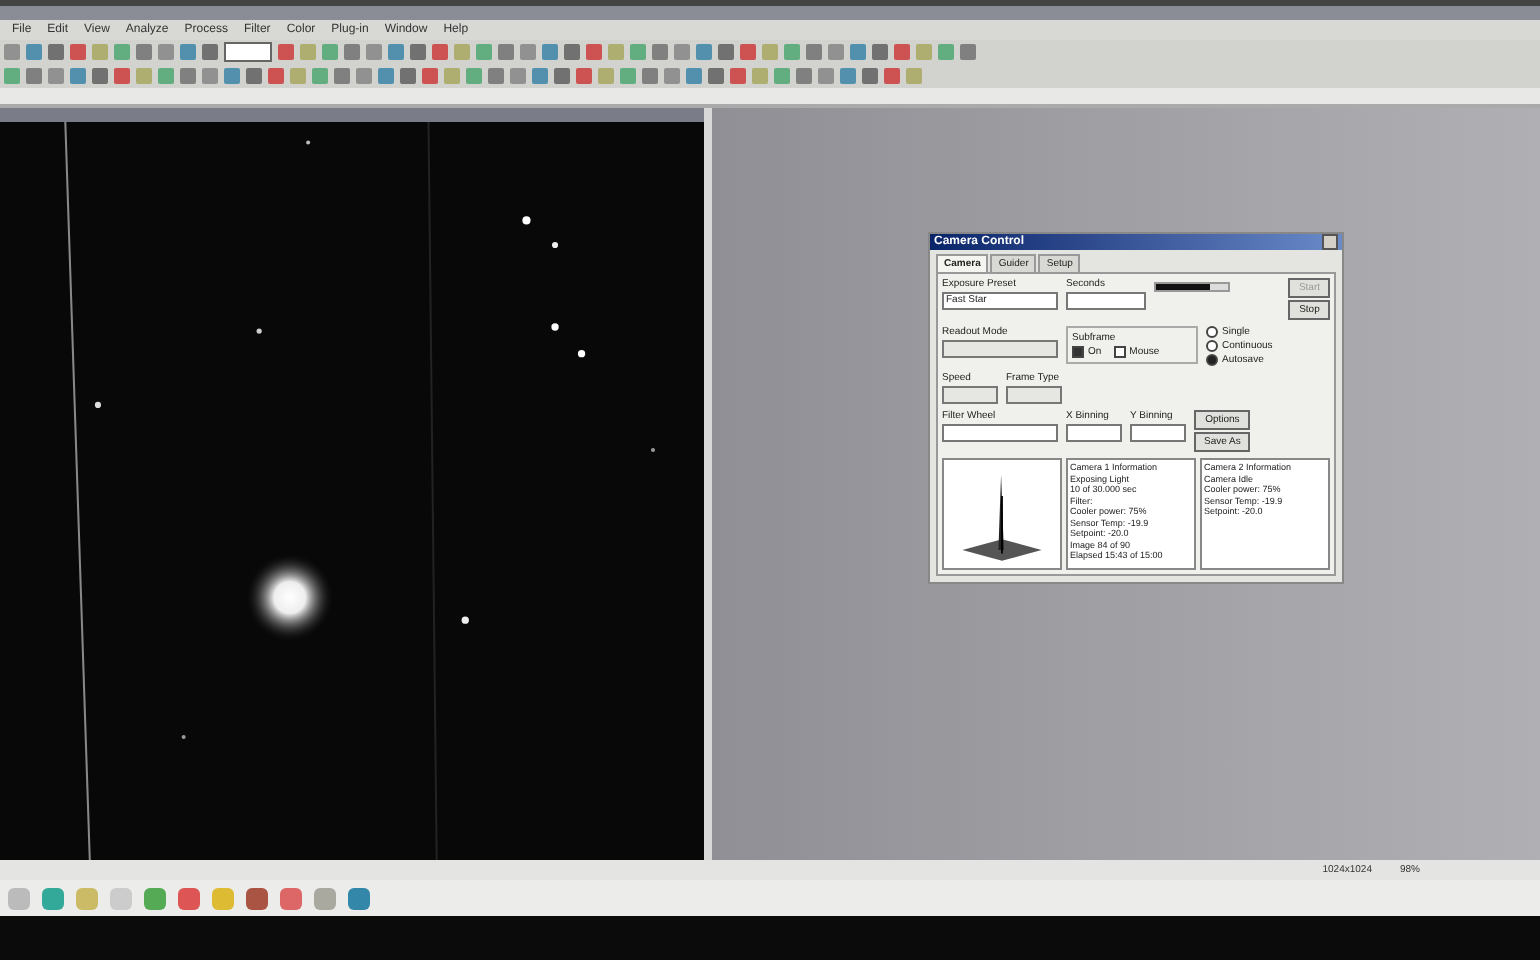  I want to click on speed-dropdown, so click(970, 395).